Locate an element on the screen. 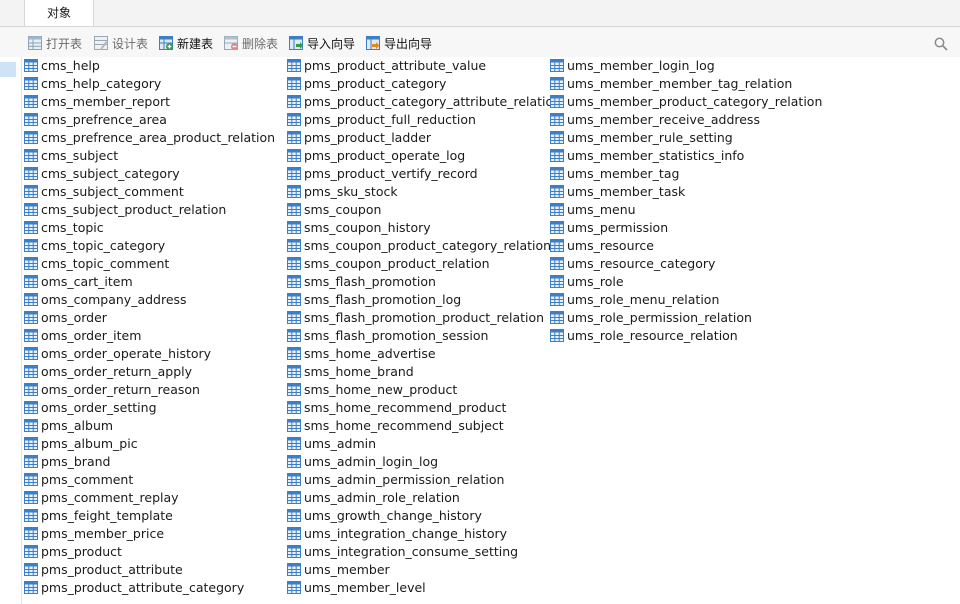 This screenshot has width=960, height=604. table-item: ums_menu is located at coordinates (686, 209).